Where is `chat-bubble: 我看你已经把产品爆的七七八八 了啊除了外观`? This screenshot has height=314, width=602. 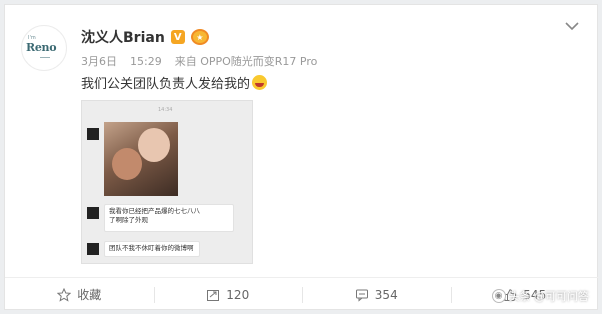
chat-bubble: 我看你已经把产品爆的七七八八 了啊除了外观 is located at coordinates (169, 218).